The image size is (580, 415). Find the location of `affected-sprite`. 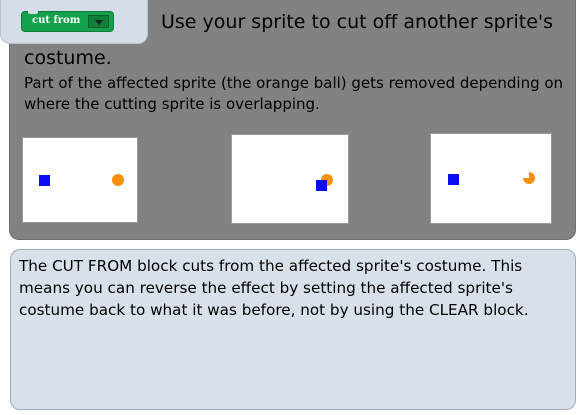

affected-sprite is located at coordinates (118, 180).